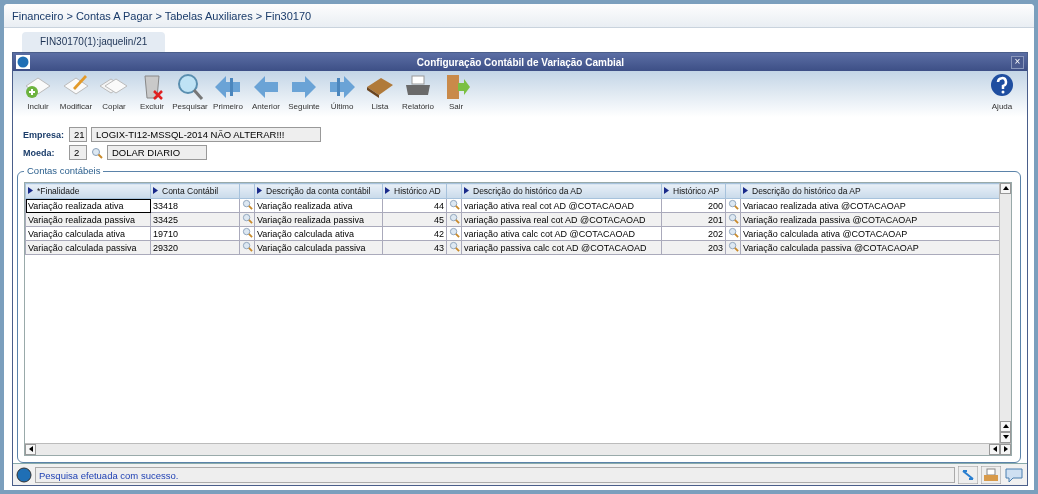  I want to click on toolbar-button: Anterior, so click(266, 92).